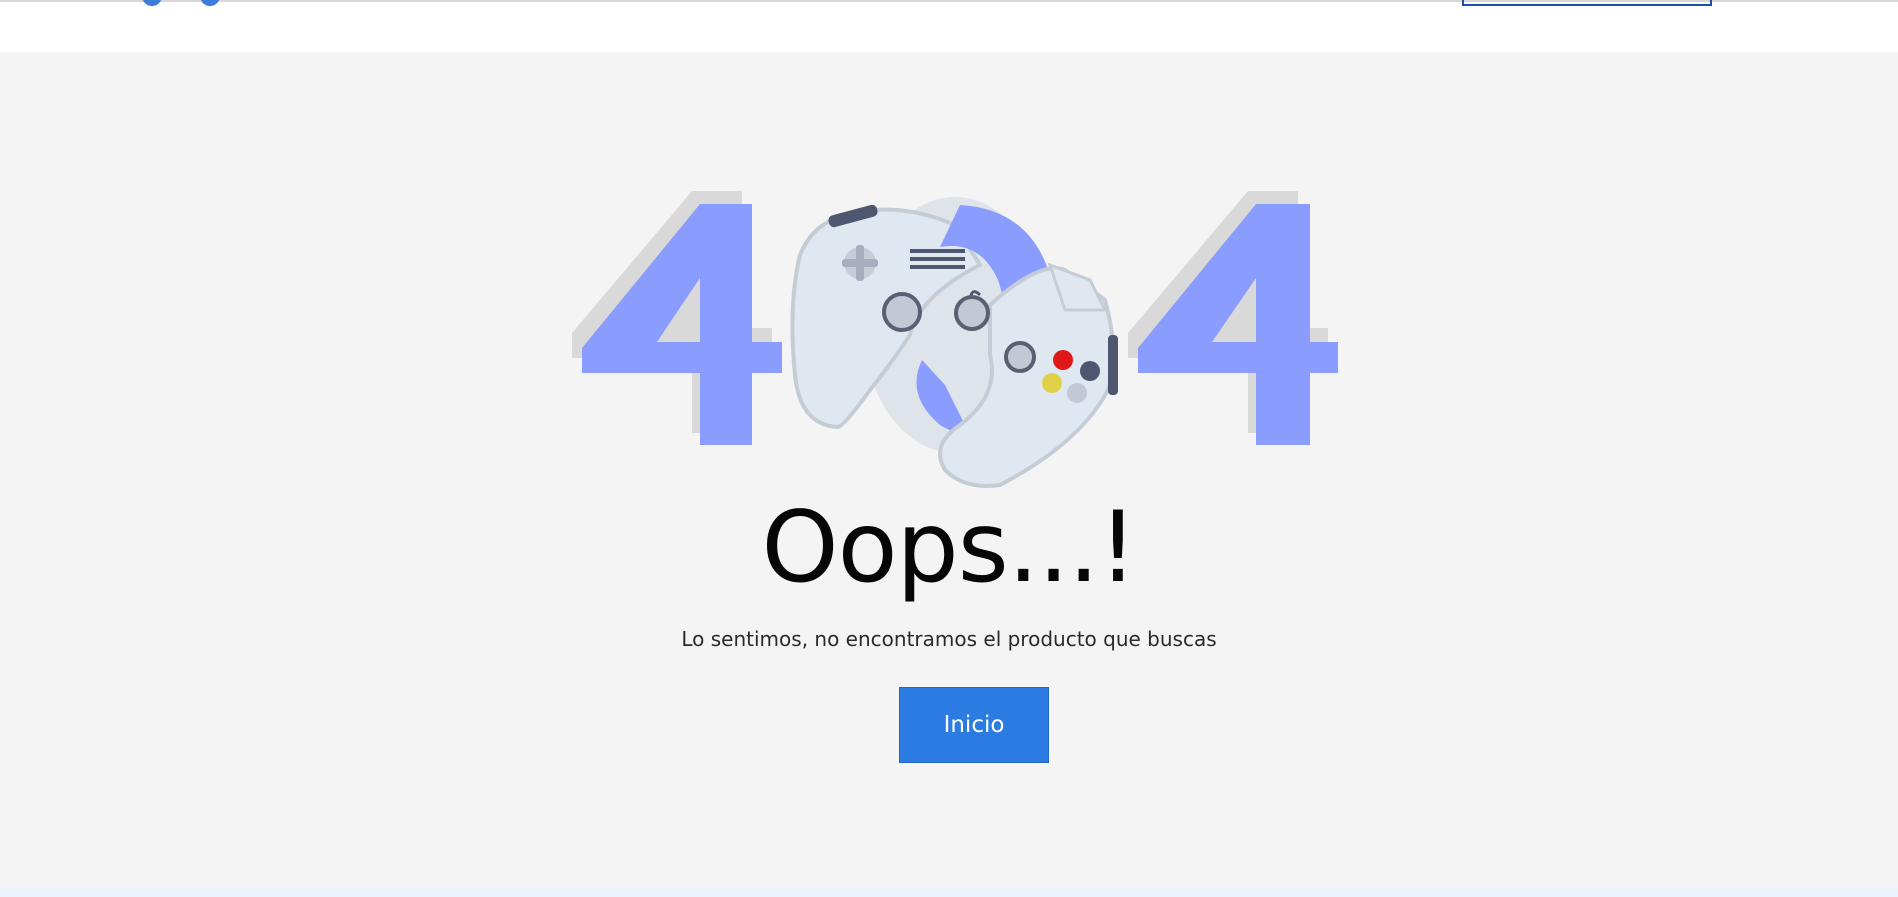  I want to click on gamepad-controllers-icon, so click(954, 342).